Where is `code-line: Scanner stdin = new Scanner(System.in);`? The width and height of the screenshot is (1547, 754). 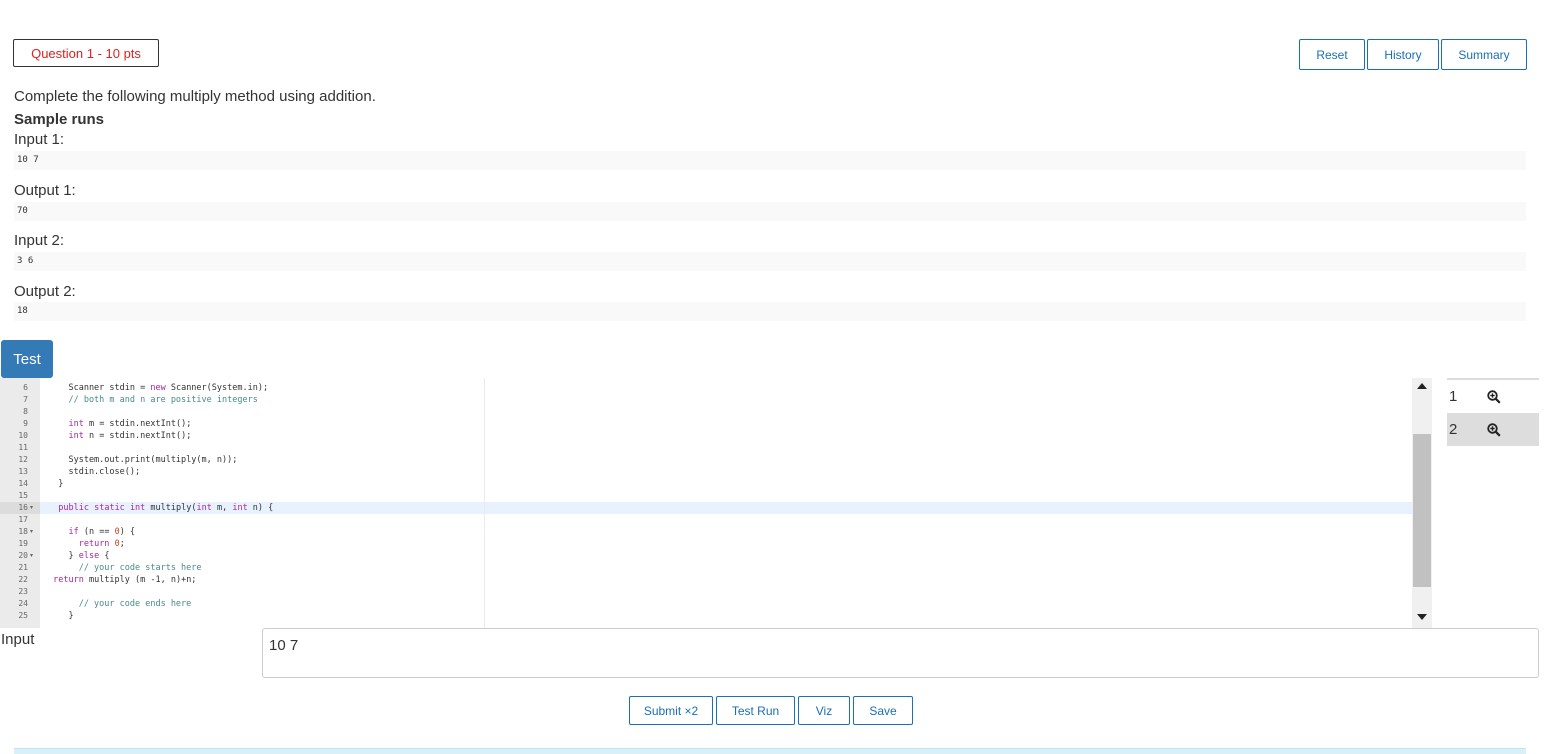
code-line: Scanner stdin = new Scanner(System.in); is located at coordinates (158, 388).